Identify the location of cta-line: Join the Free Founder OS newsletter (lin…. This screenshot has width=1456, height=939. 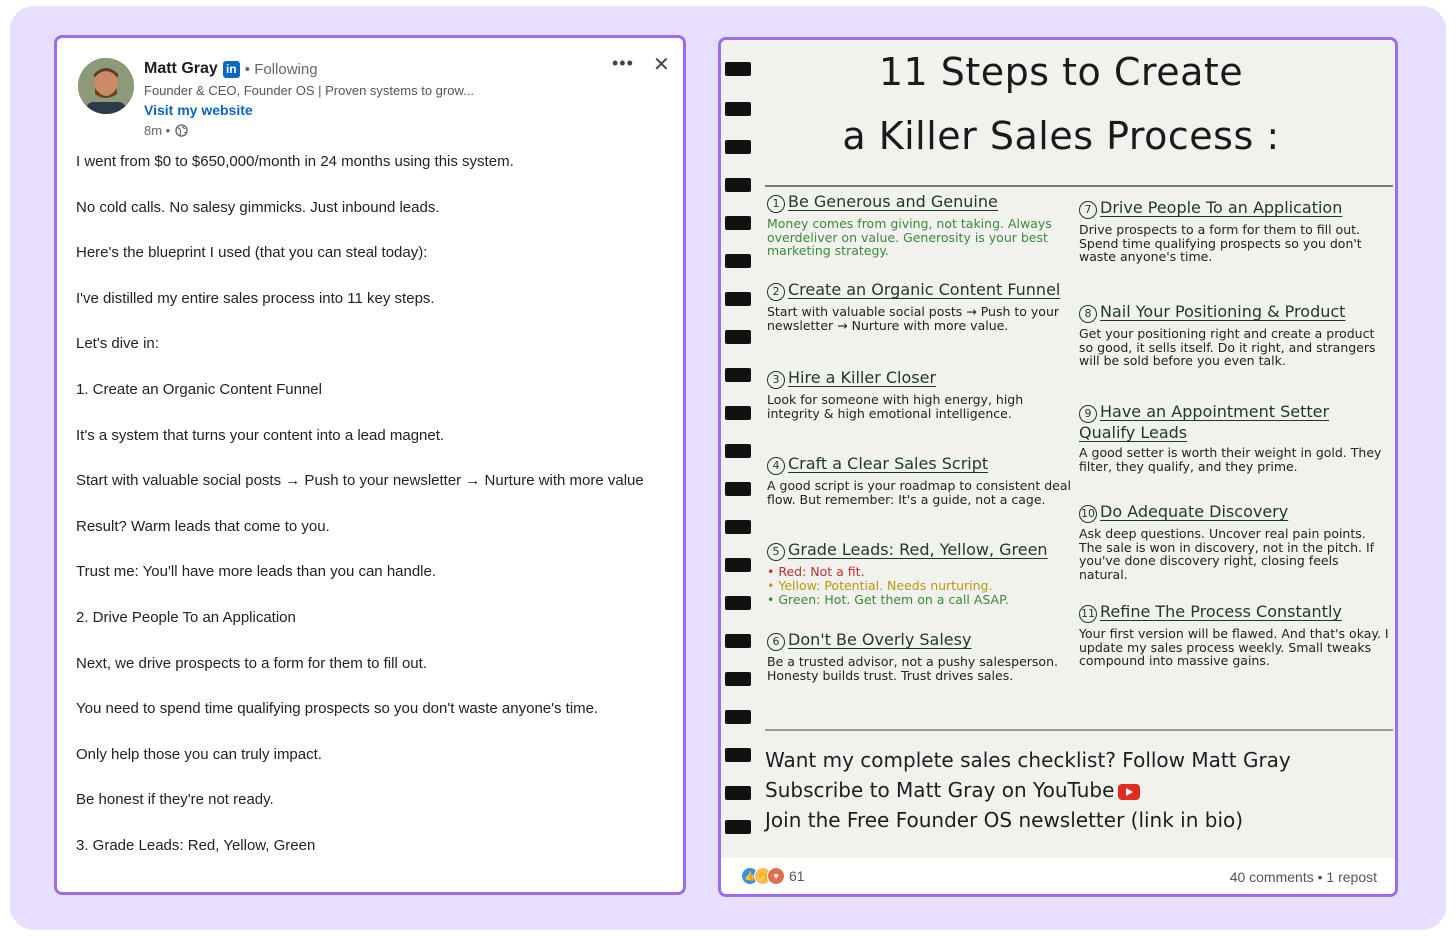
(1004, 820).